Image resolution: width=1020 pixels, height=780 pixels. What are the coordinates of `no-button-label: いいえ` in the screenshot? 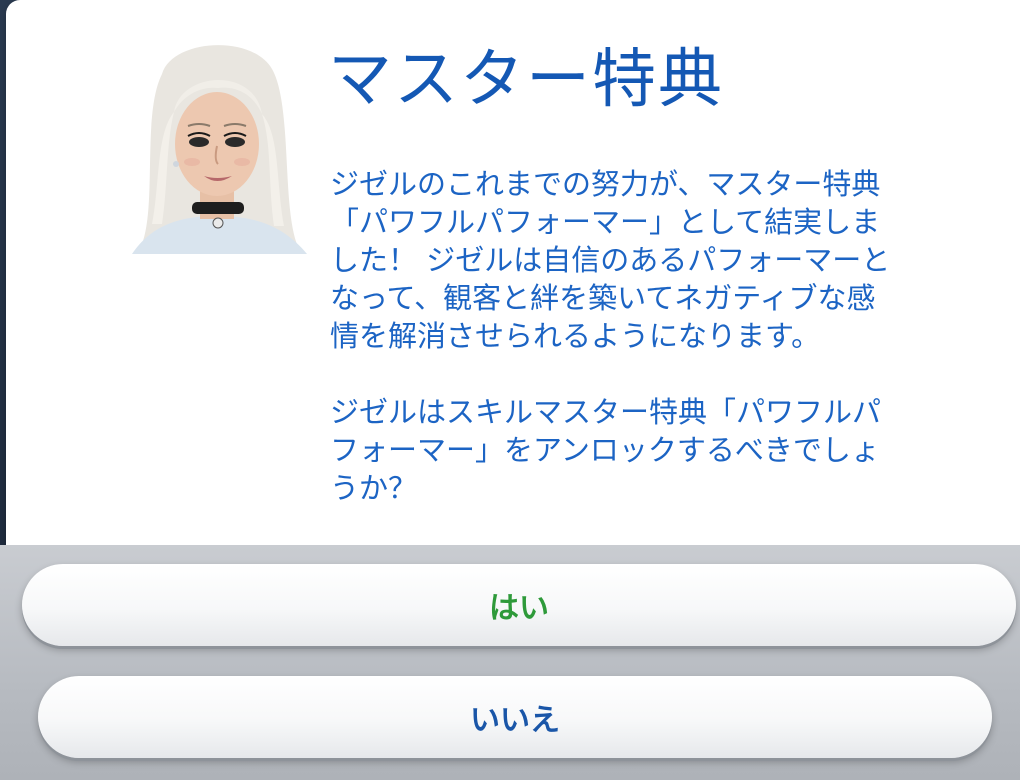 It's located at (515, 720).